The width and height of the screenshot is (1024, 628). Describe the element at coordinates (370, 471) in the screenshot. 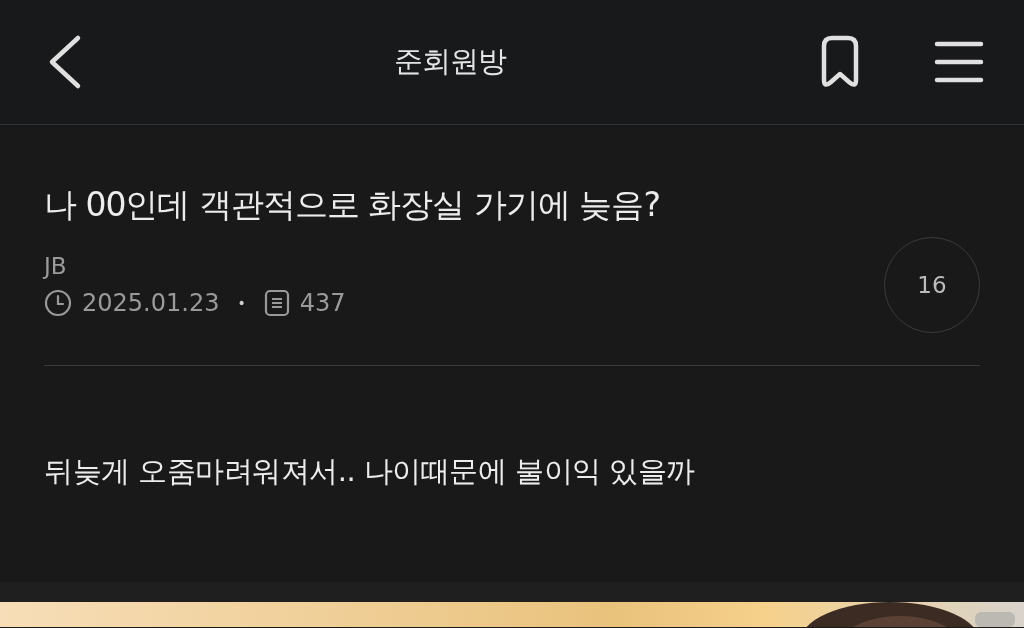

I see `post-body: 뒤늦게 오줌마려워져서.. 나이때문에 불이익 있을까` at that location.